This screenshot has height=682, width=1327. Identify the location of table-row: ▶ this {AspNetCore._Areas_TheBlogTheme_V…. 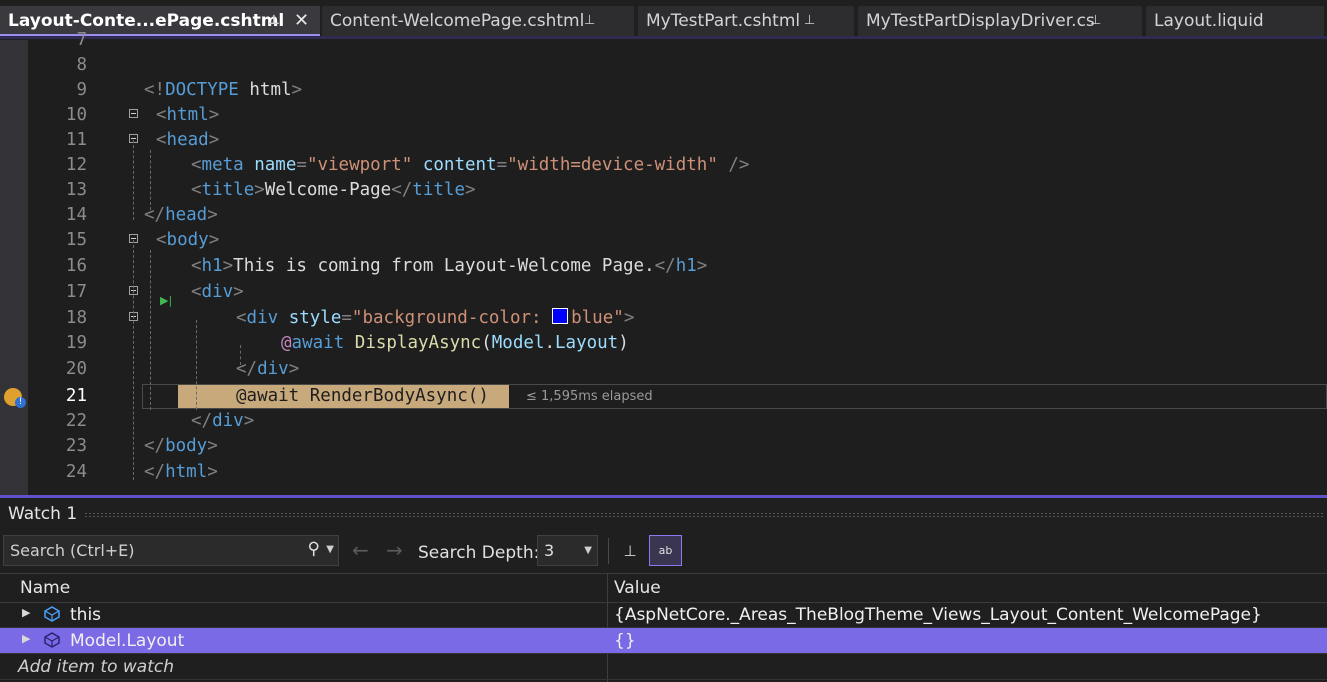
(663, 615).